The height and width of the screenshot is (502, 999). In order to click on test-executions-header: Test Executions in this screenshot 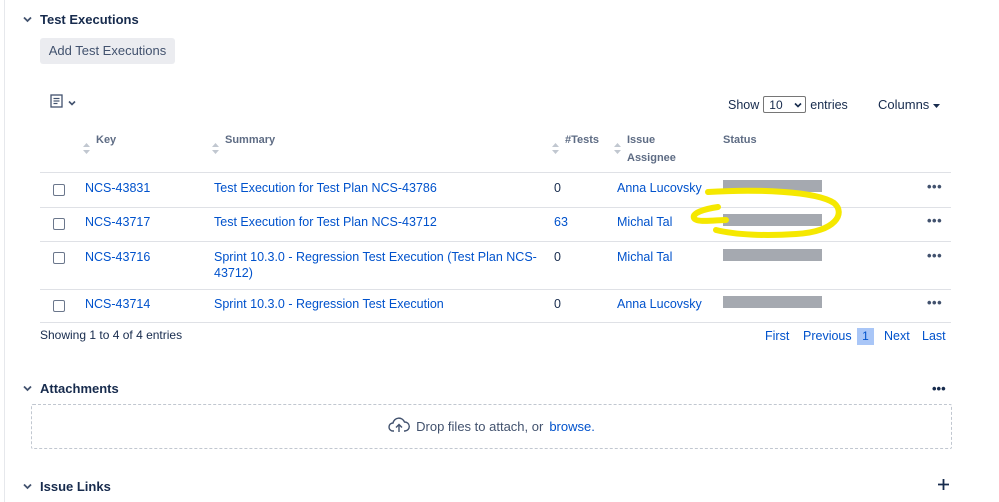, I will do `click(80, 19)`.